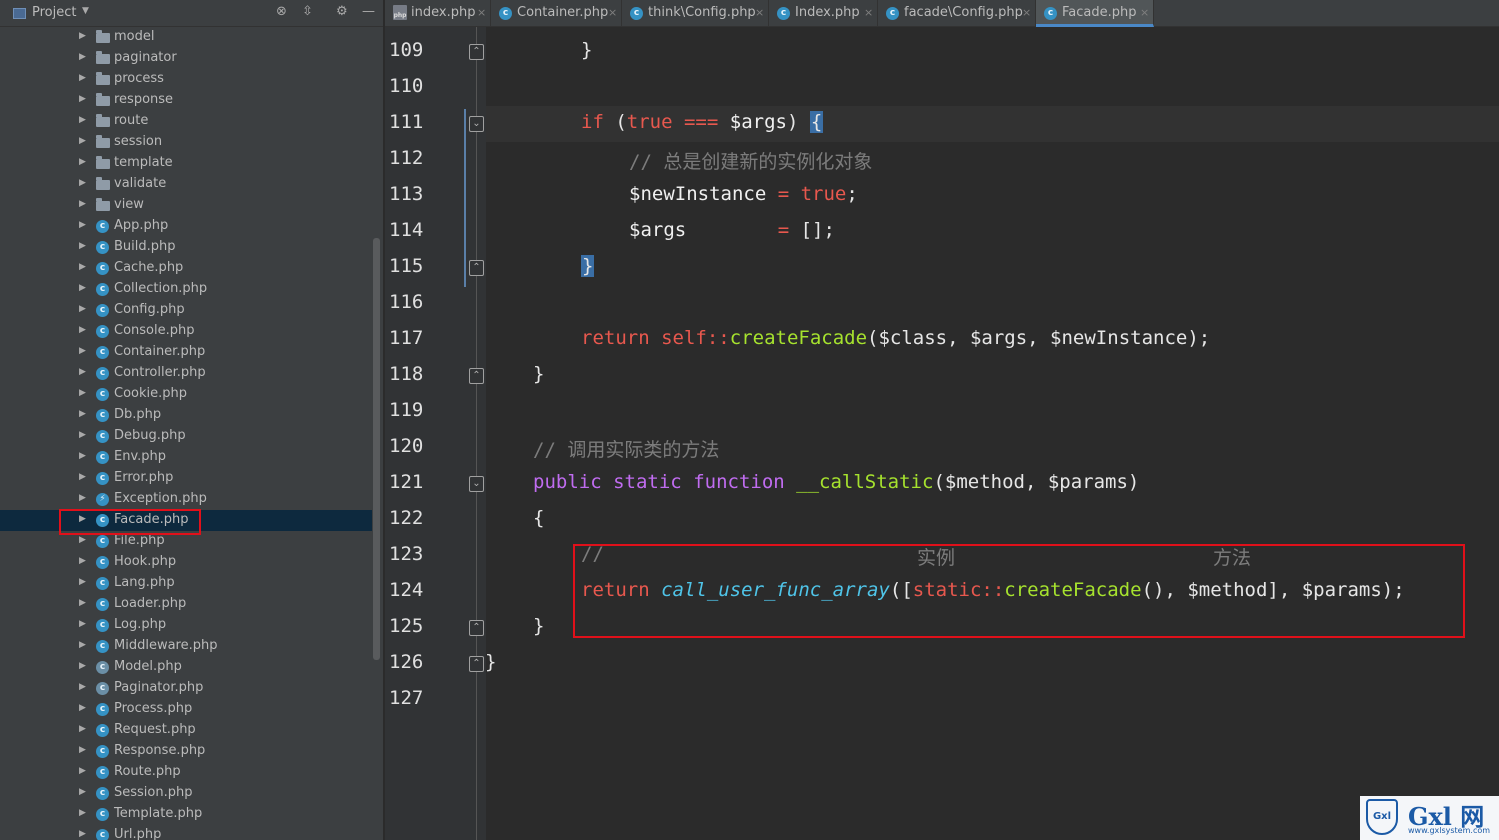 This screenshot has width=1499, height=840. I want to click on tree-item: ▶ c Response.php, so click(186, 751).